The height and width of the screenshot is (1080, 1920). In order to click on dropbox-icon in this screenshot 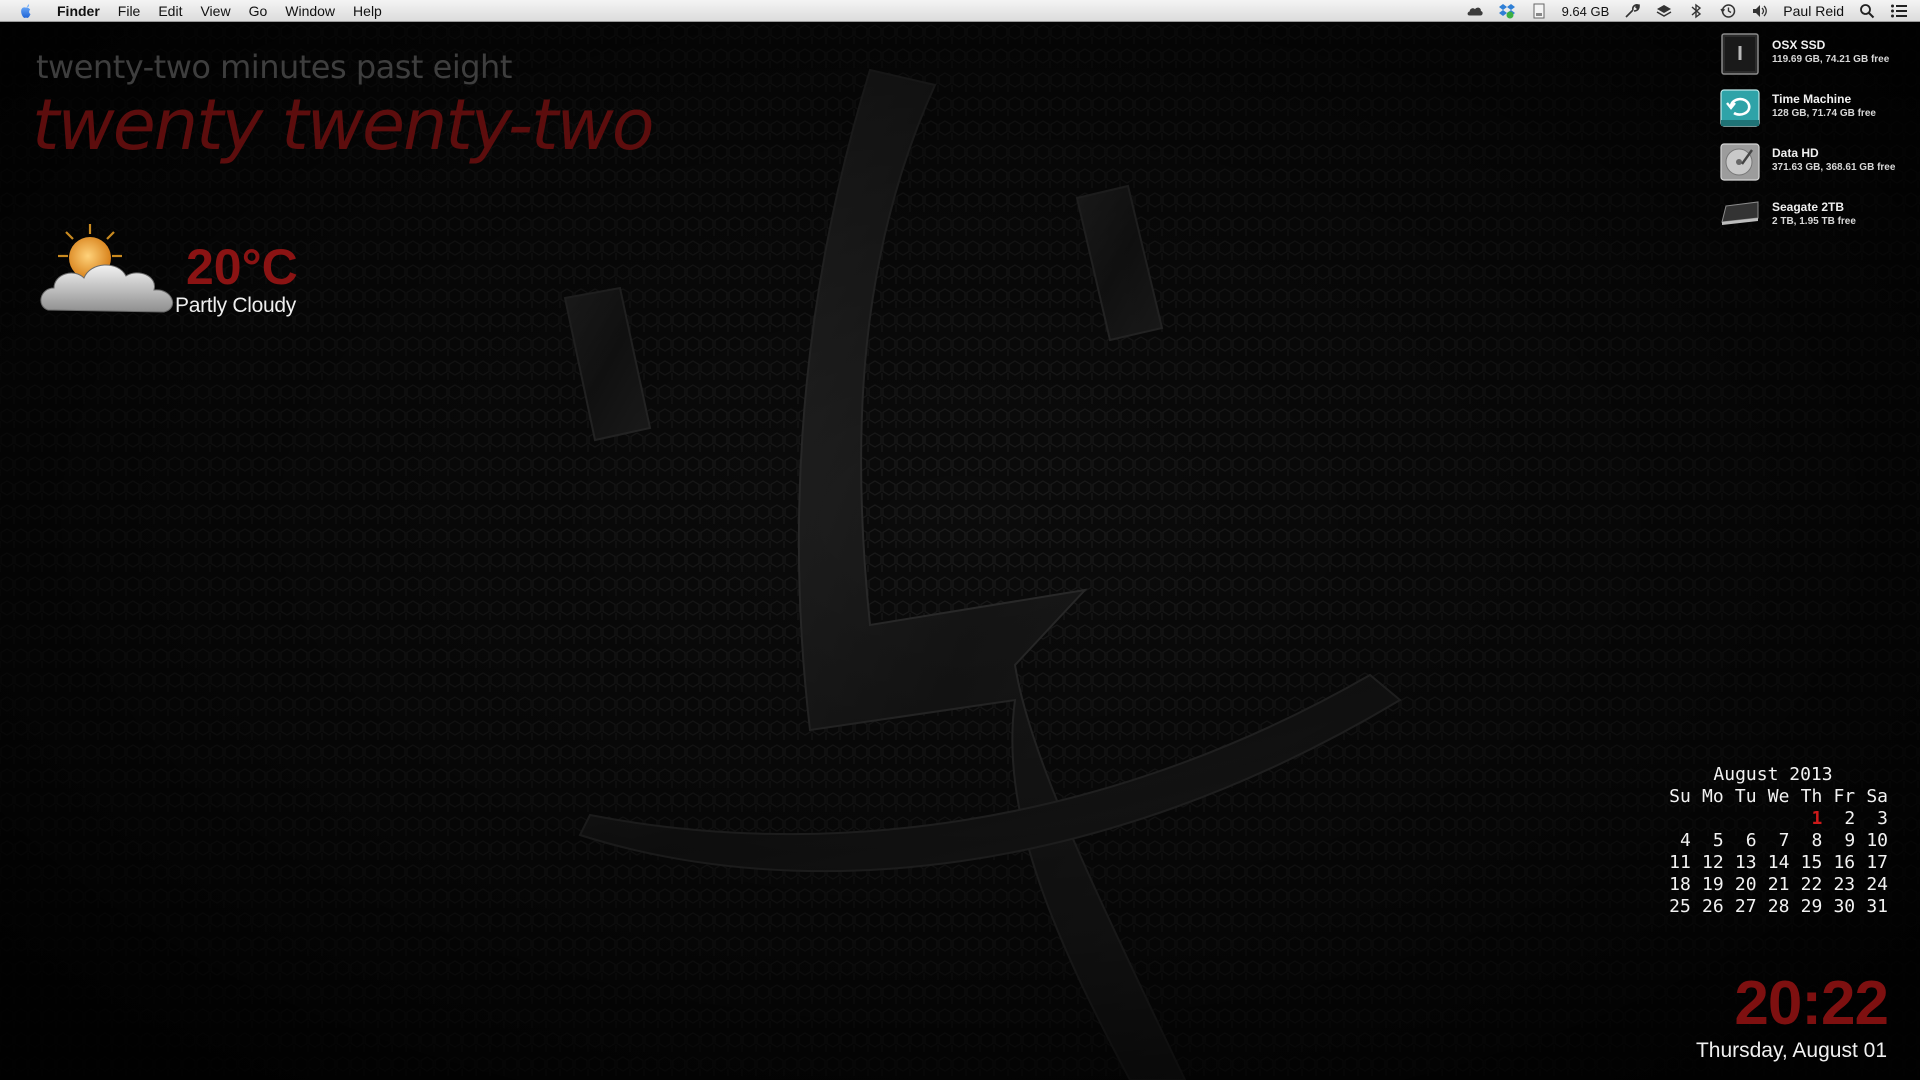, I will do `click(1507, 11)`.